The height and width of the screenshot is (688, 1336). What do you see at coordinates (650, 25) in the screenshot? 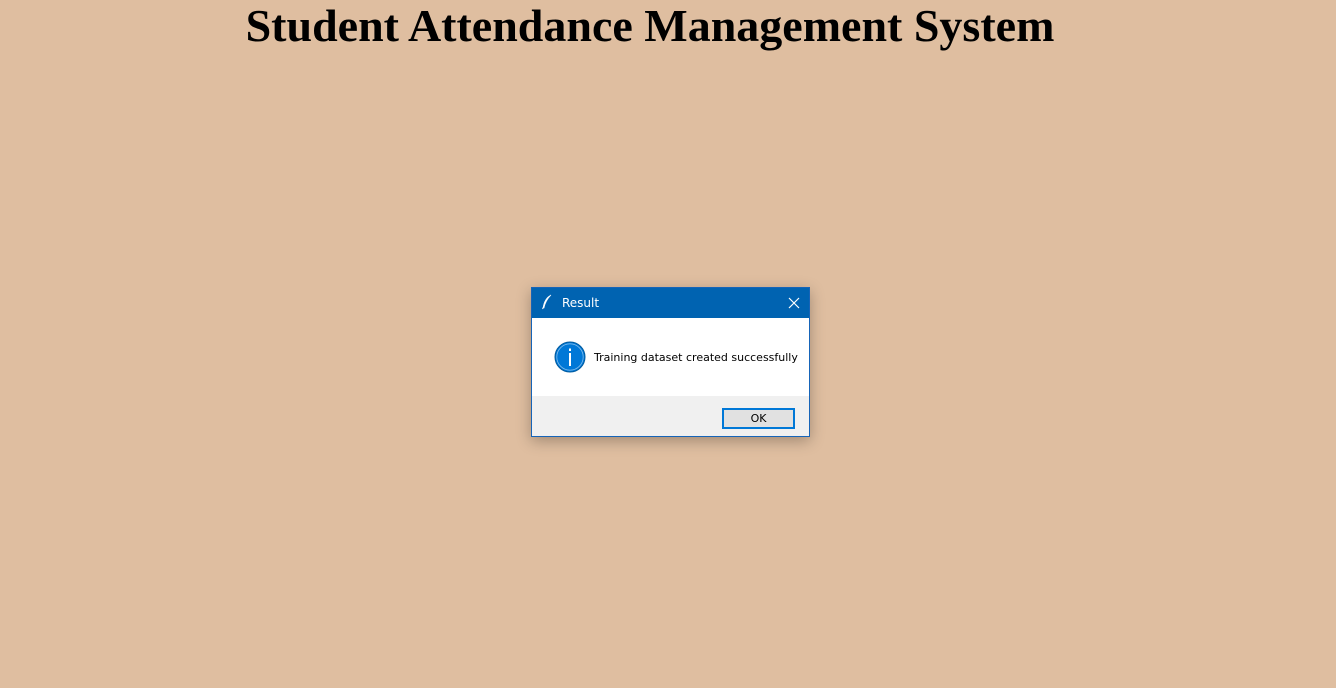
I see `page-title: Student Attendance Management System` at bounding box center [650, 25].